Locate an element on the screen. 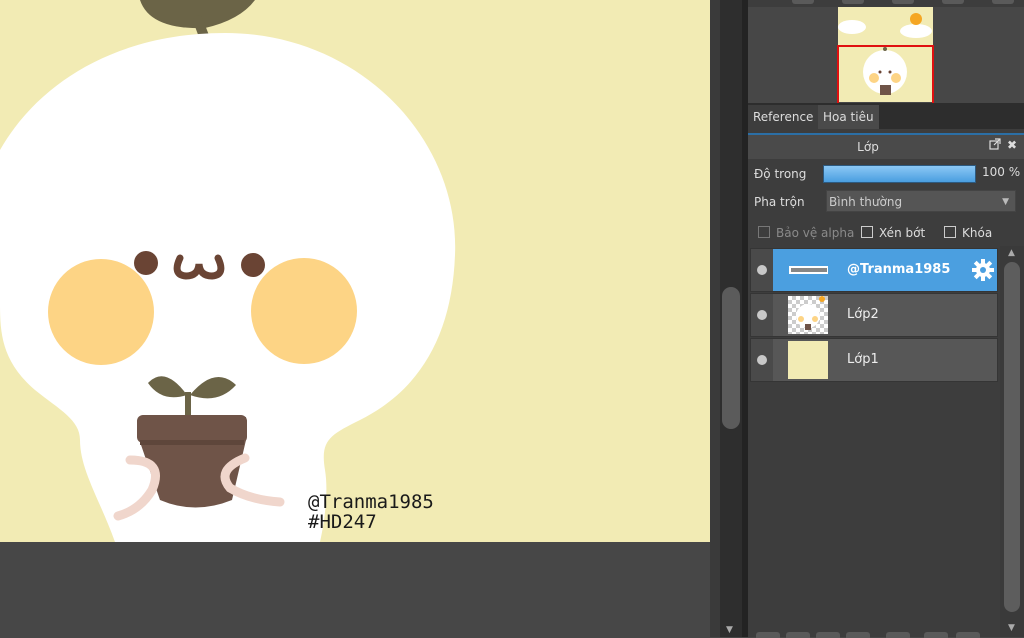  layer-item-tranma1985: @Tranma1985 is located at coordinates (874, 270).